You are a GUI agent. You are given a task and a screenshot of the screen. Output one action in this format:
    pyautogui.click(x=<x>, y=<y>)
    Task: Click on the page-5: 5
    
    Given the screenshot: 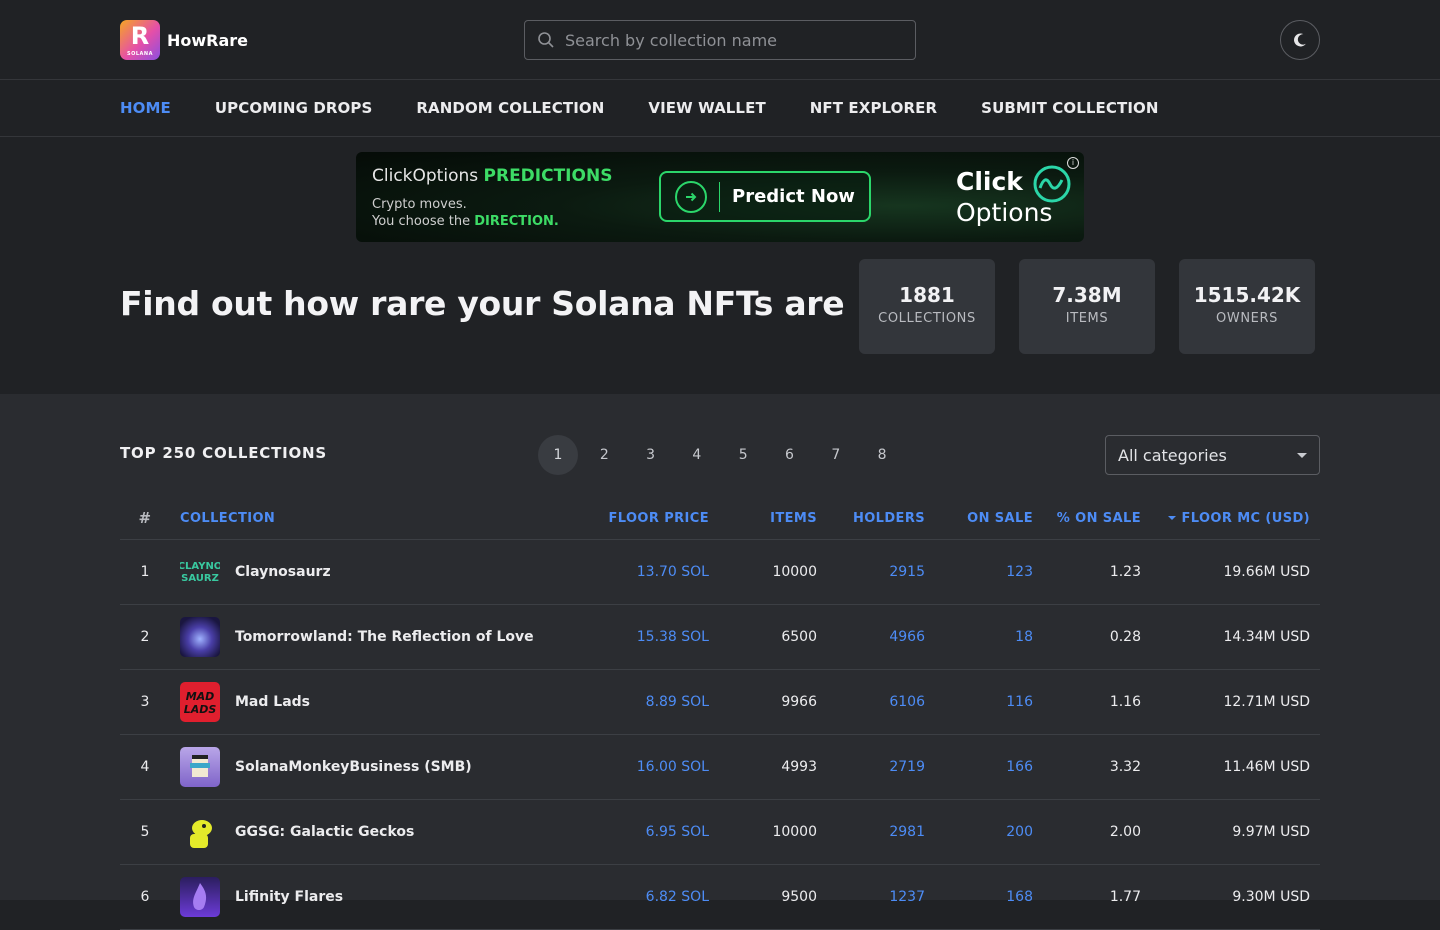 What is the action you would take?
    pyautogui.click(x=743, y=455)
    